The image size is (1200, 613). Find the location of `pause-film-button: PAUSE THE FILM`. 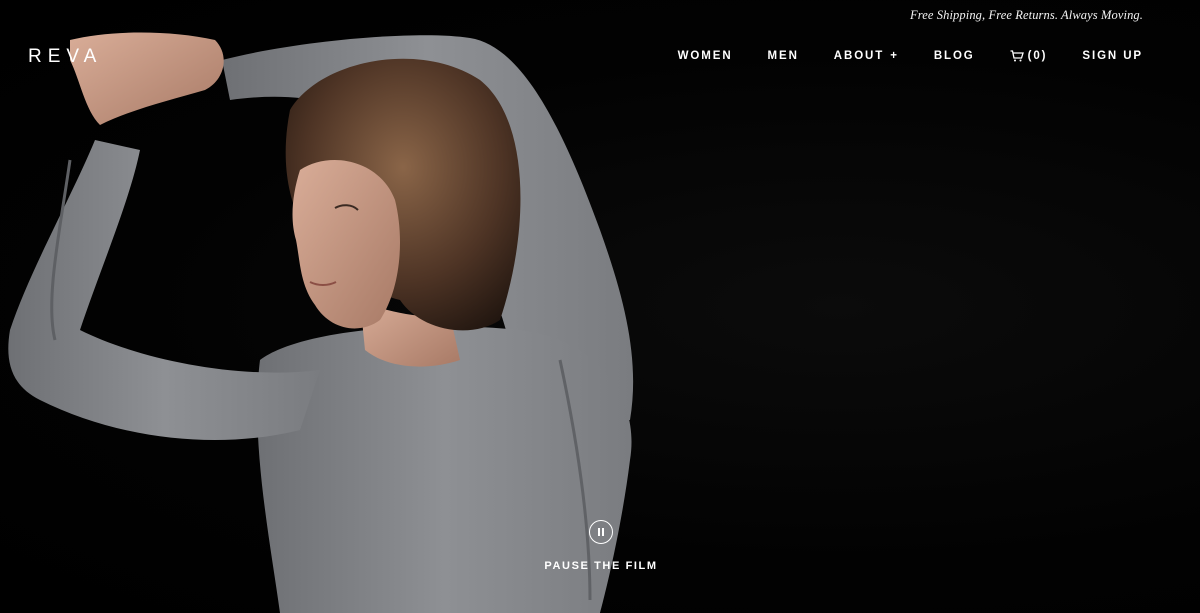

pause-film-button: PAUSE THE FILM is located at coordinates (600, 546).